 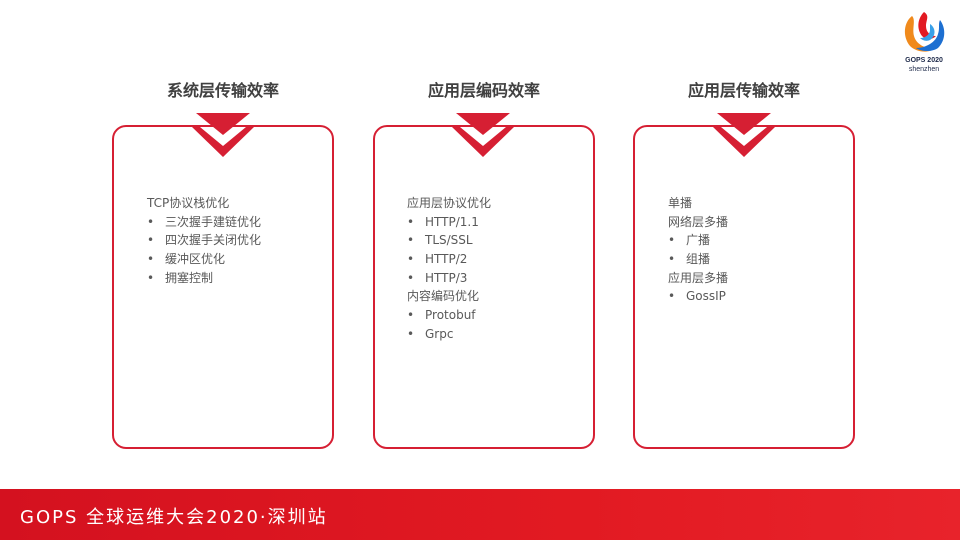 What do you see at coordinates (443, 296) in the screenshot?
I see `list-item-text: 内容编码优化` at bounding box center [443, 296].